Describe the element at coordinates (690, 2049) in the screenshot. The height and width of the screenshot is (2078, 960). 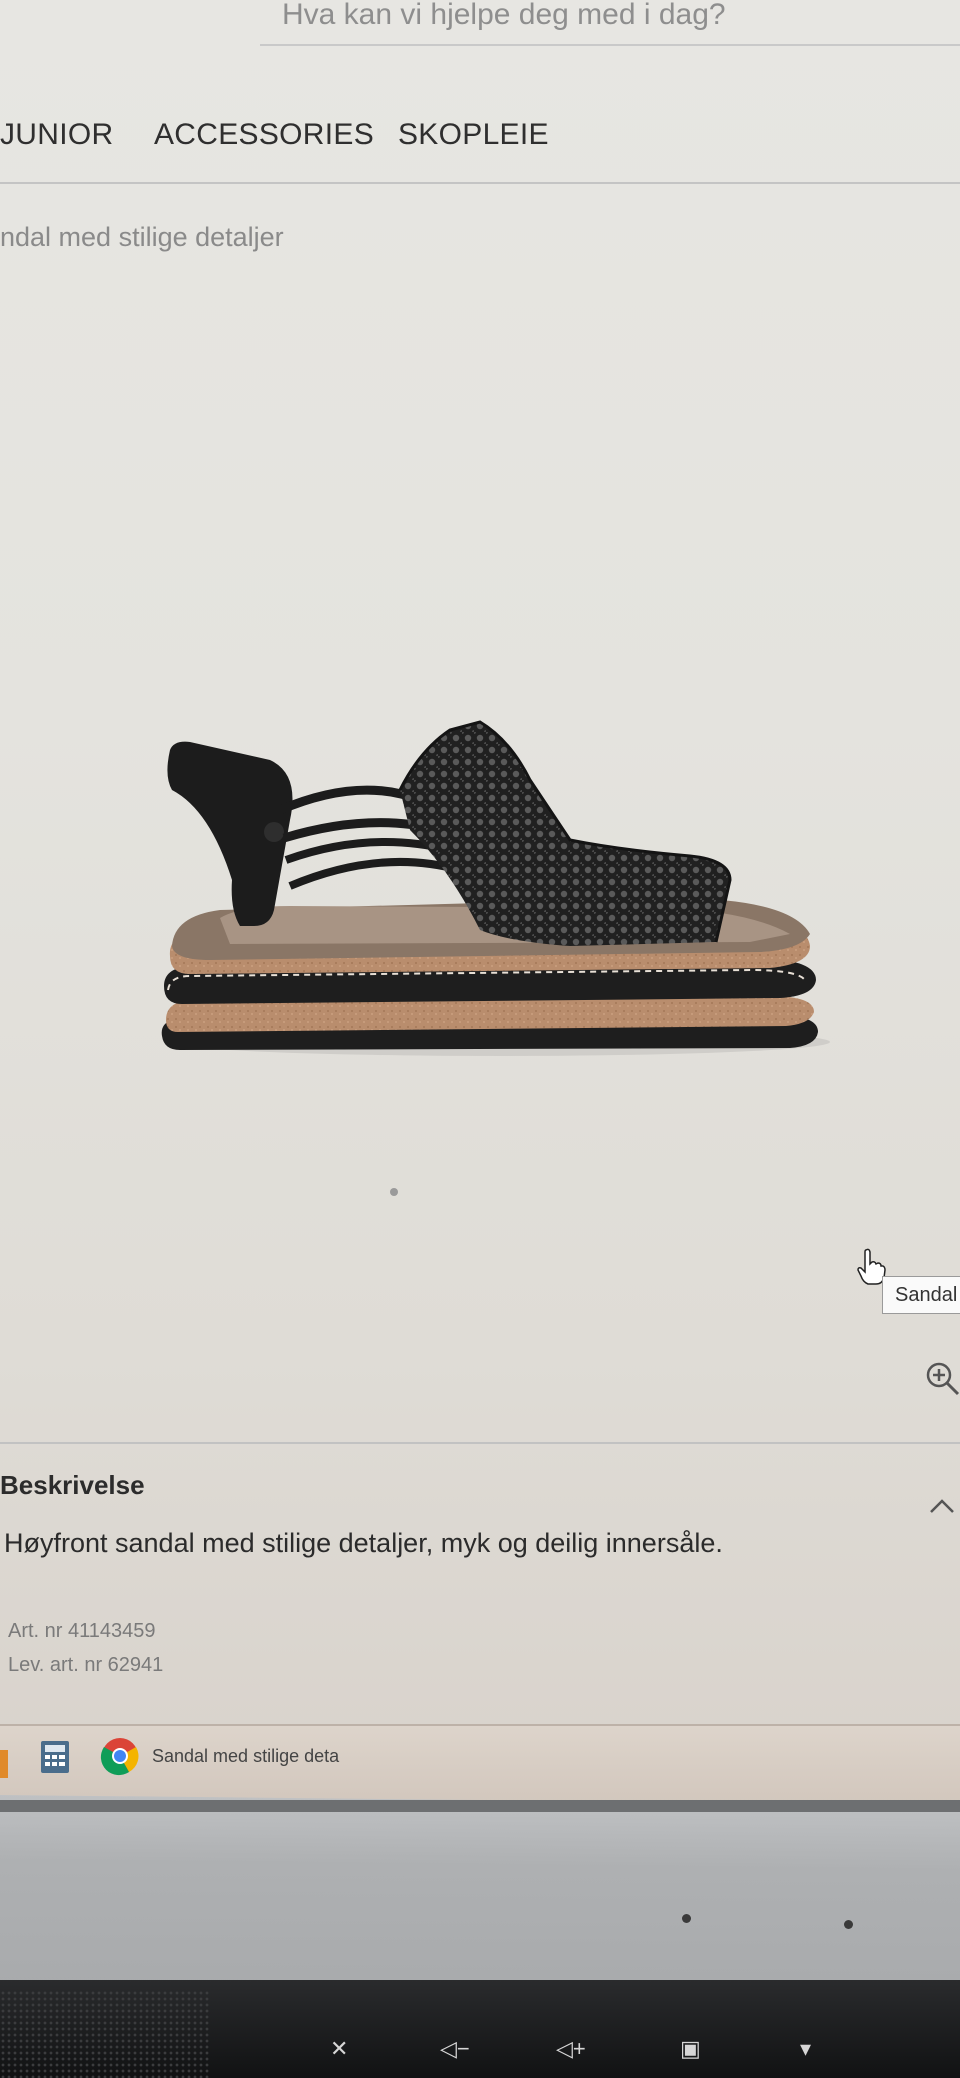
I see `input-source-icon: ▣` at that location.